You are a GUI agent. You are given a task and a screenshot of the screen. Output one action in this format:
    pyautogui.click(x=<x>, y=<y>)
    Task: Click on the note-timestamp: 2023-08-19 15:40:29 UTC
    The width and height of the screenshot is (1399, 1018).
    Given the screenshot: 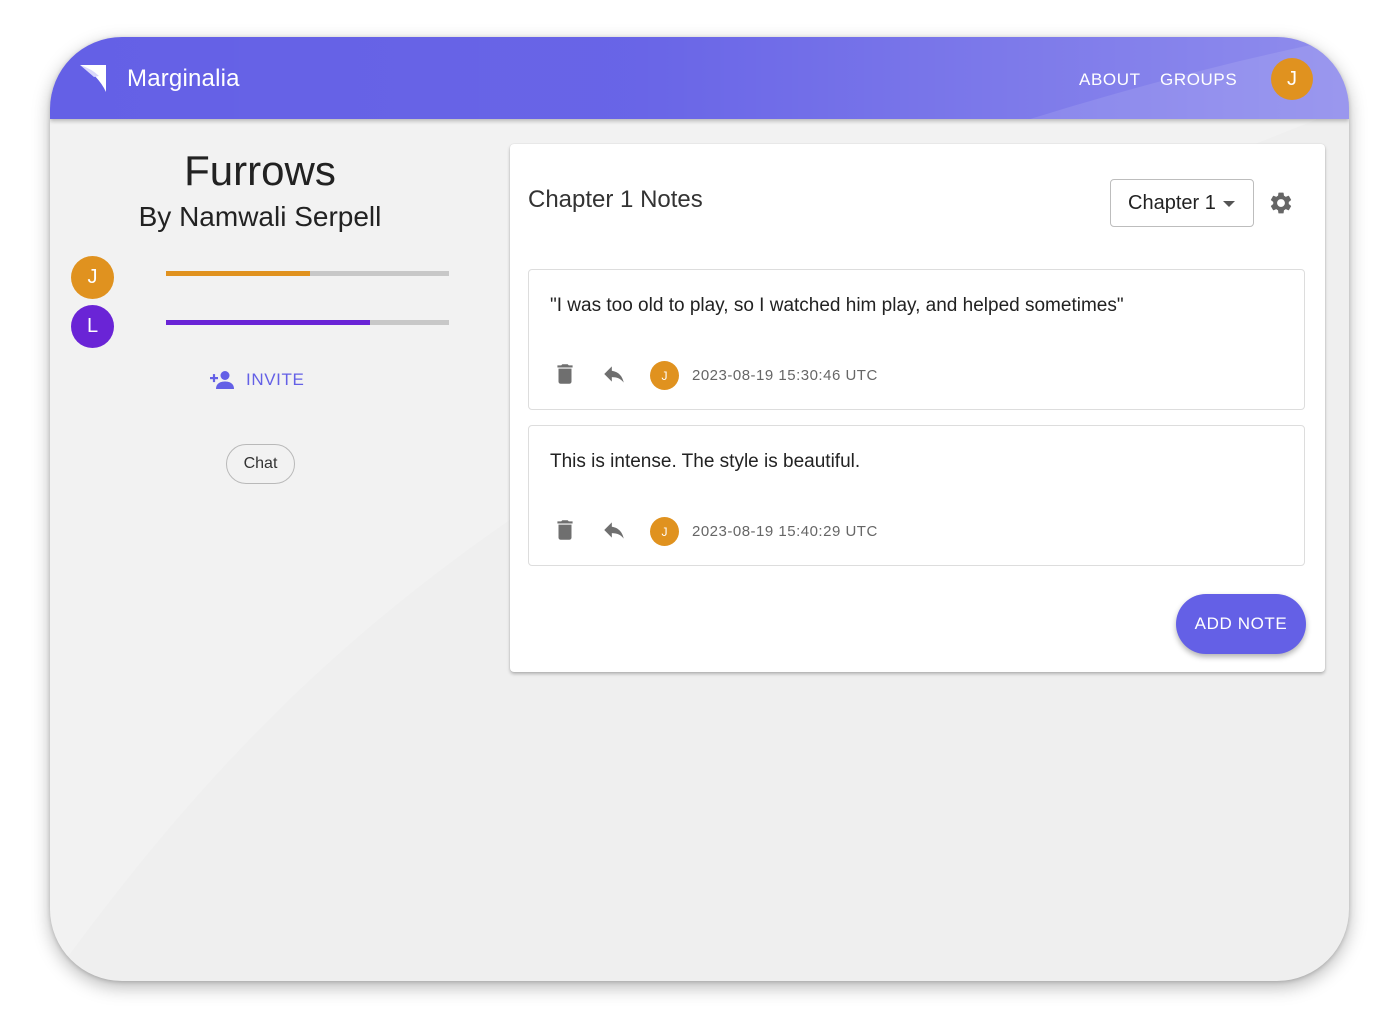 What is the action you would take?
    pyautogui.click(x=785, y=531)
    